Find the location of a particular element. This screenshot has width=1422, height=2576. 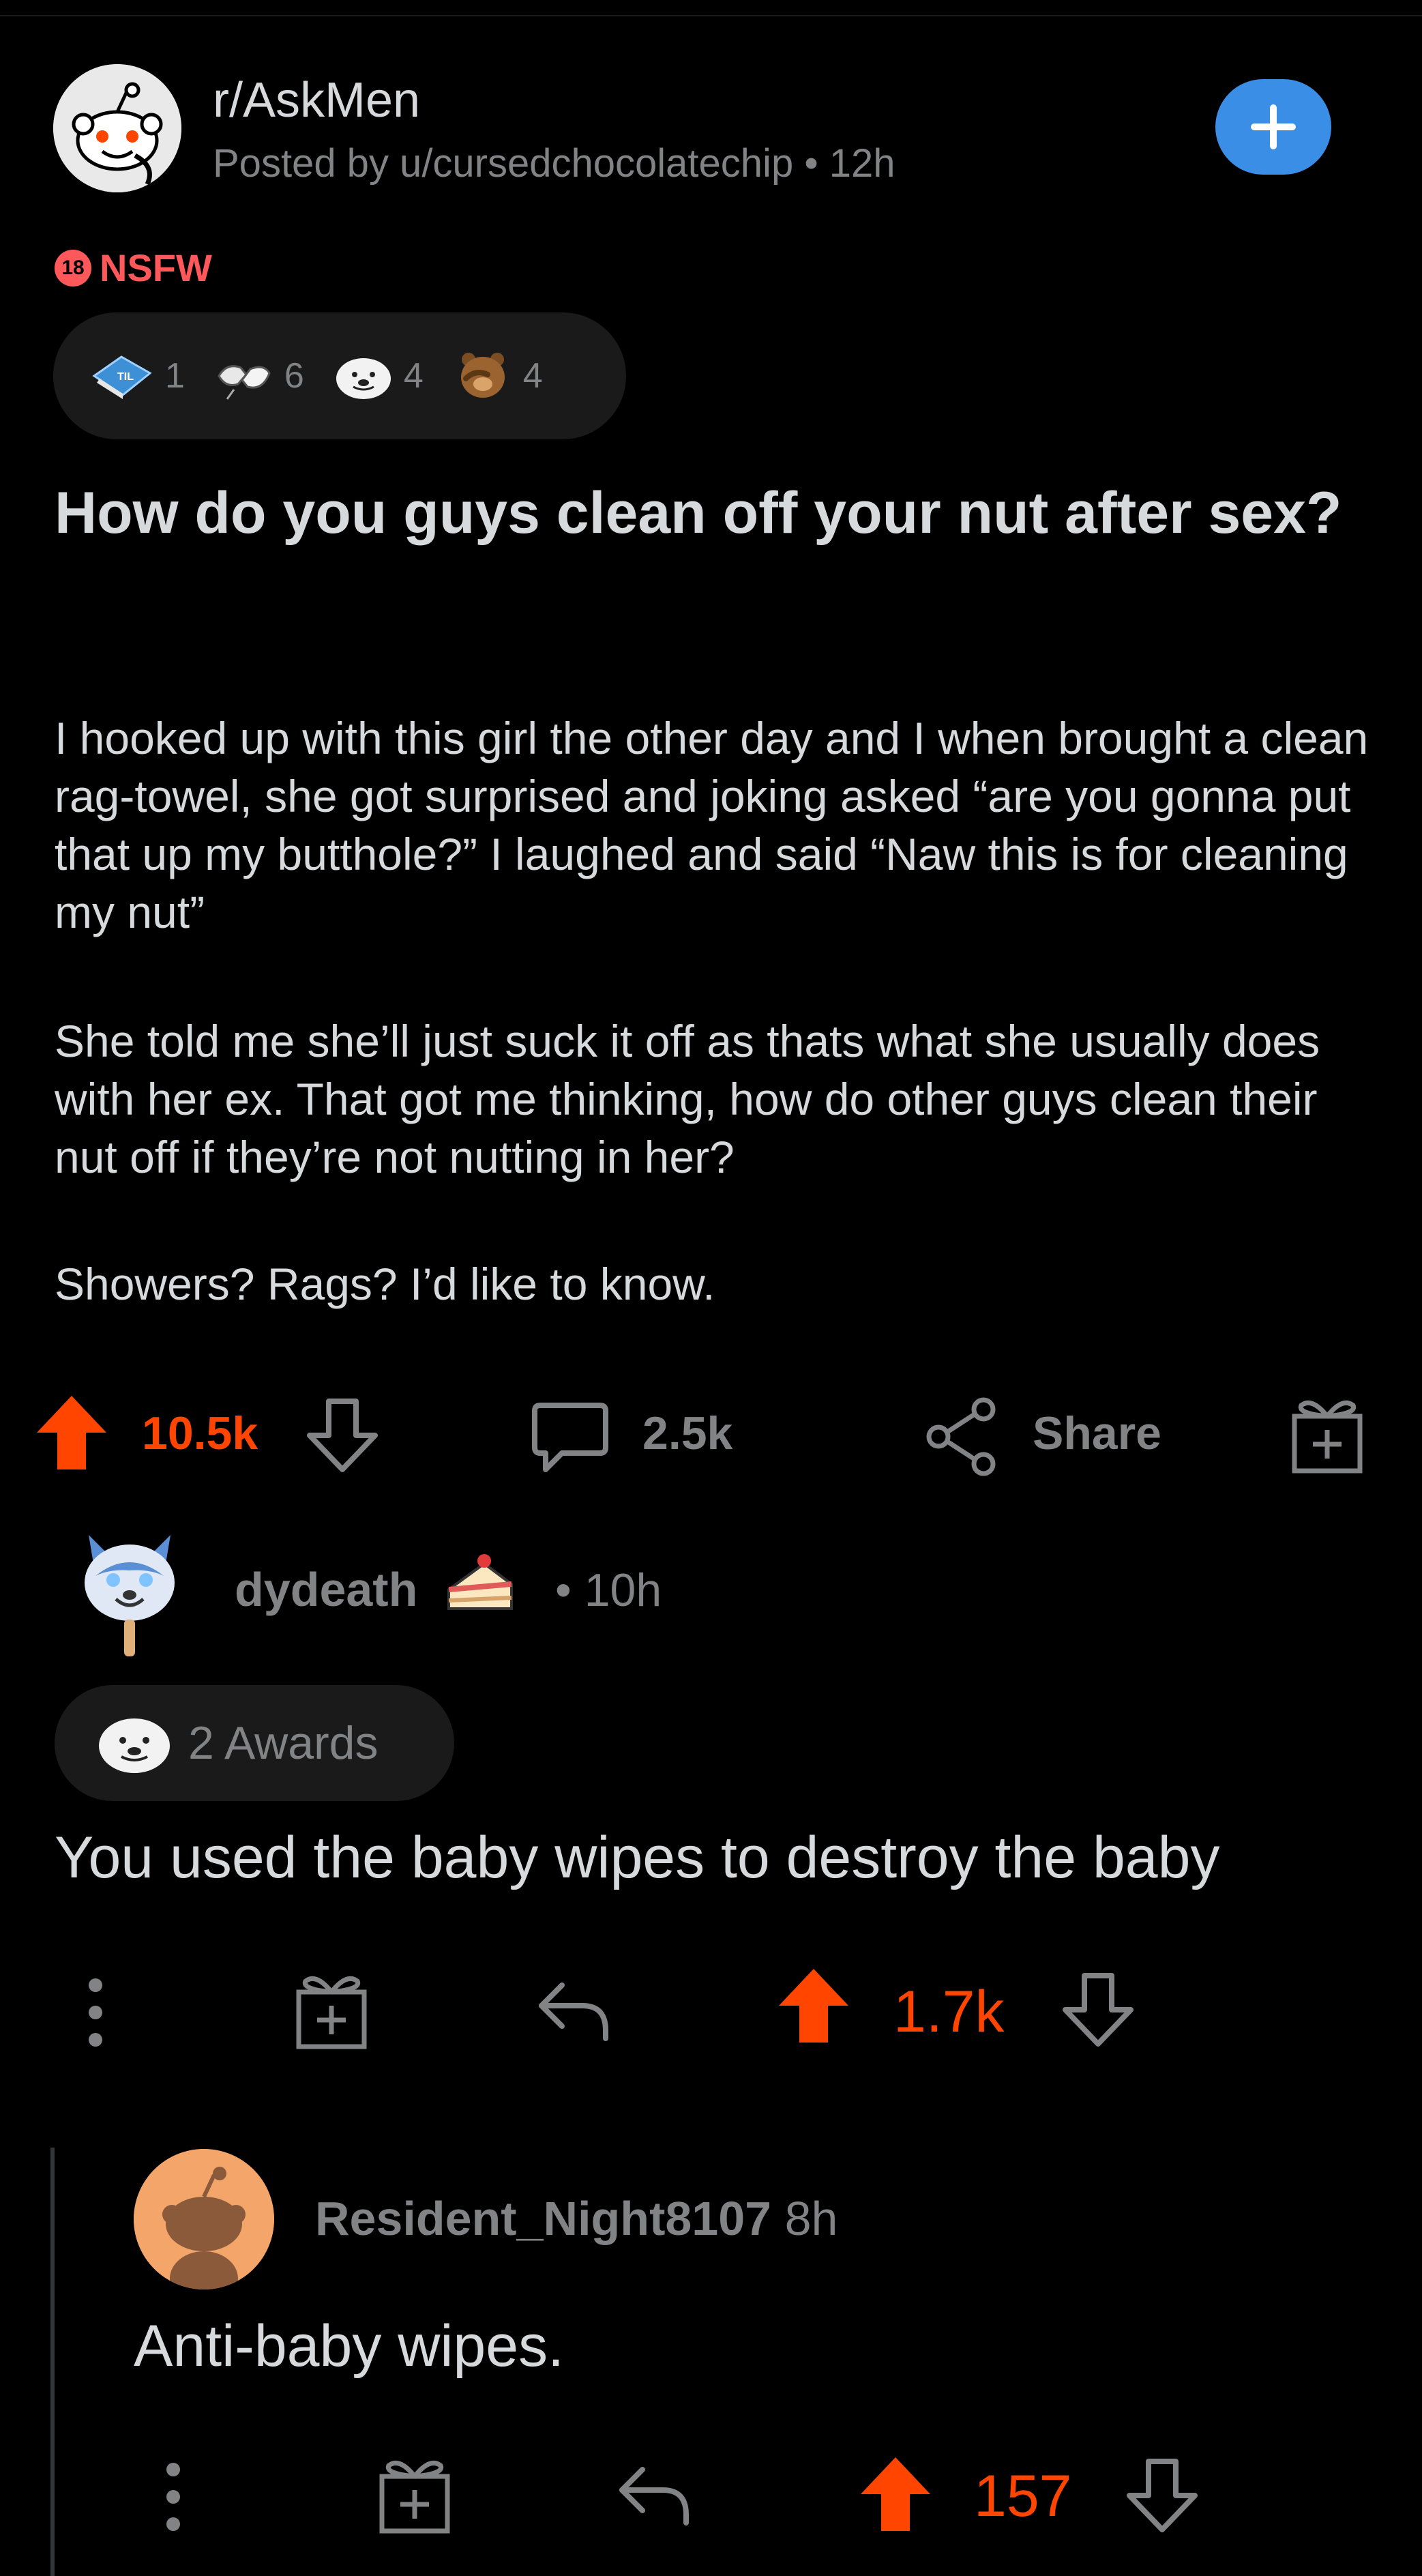

post-awards: TIL 1 6 4 4 is located at coordinates (339, 375).